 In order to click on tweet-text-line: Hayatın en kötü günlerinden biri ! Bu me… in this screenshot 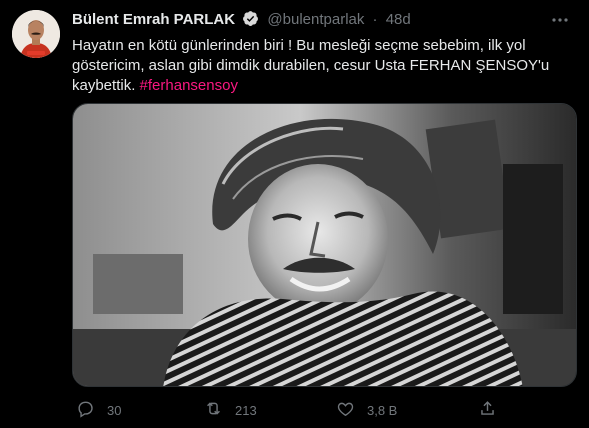, I will do `click(299, 45)`.